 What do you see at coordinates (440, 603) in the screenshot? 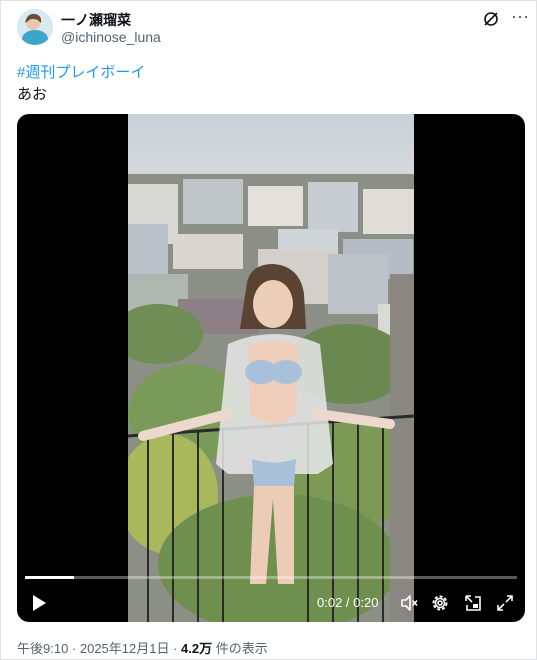
I see `settings-icon` at bounding box center [440, 603].